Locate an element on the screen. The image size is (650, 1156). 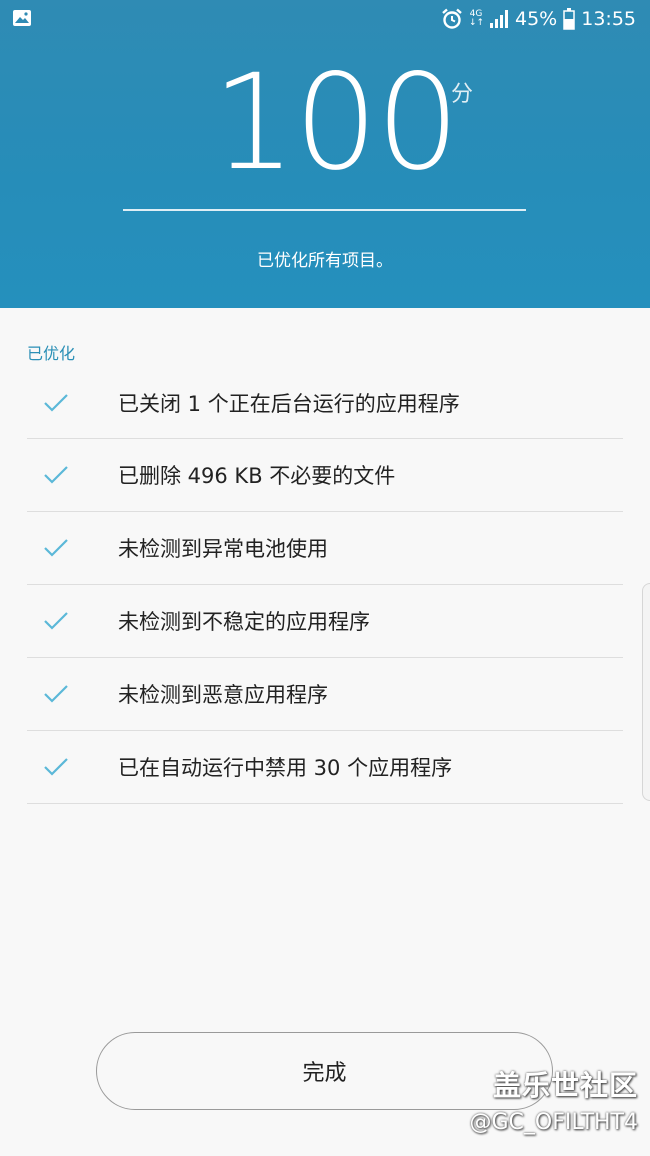
score-divider is located at coordinates (324, 210).